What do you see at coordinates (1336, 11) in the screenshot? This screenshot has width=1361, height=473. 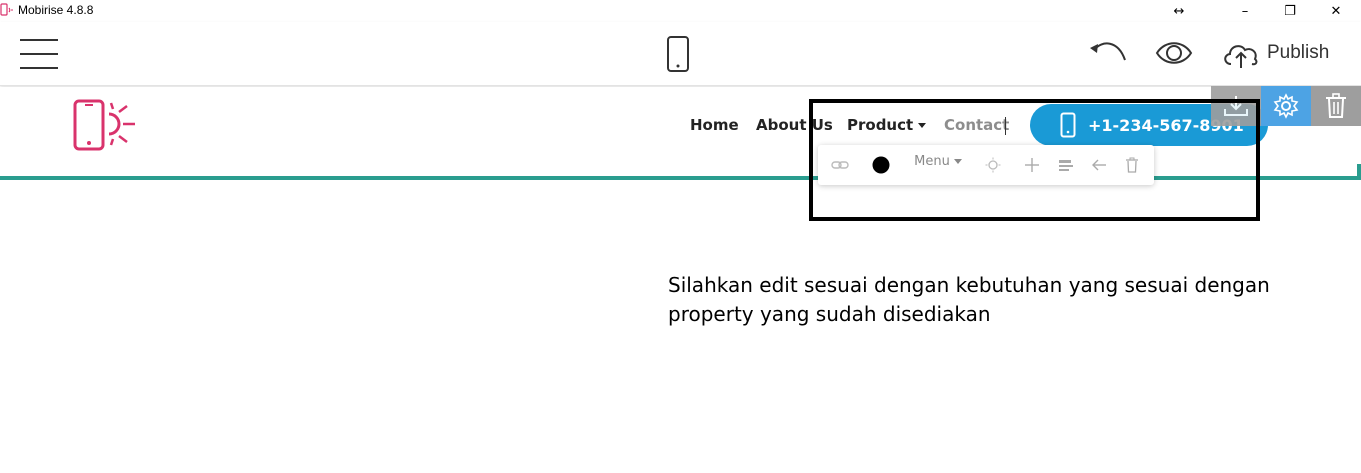 I see `close-button: ✕` at bounding box center [1336, 11].